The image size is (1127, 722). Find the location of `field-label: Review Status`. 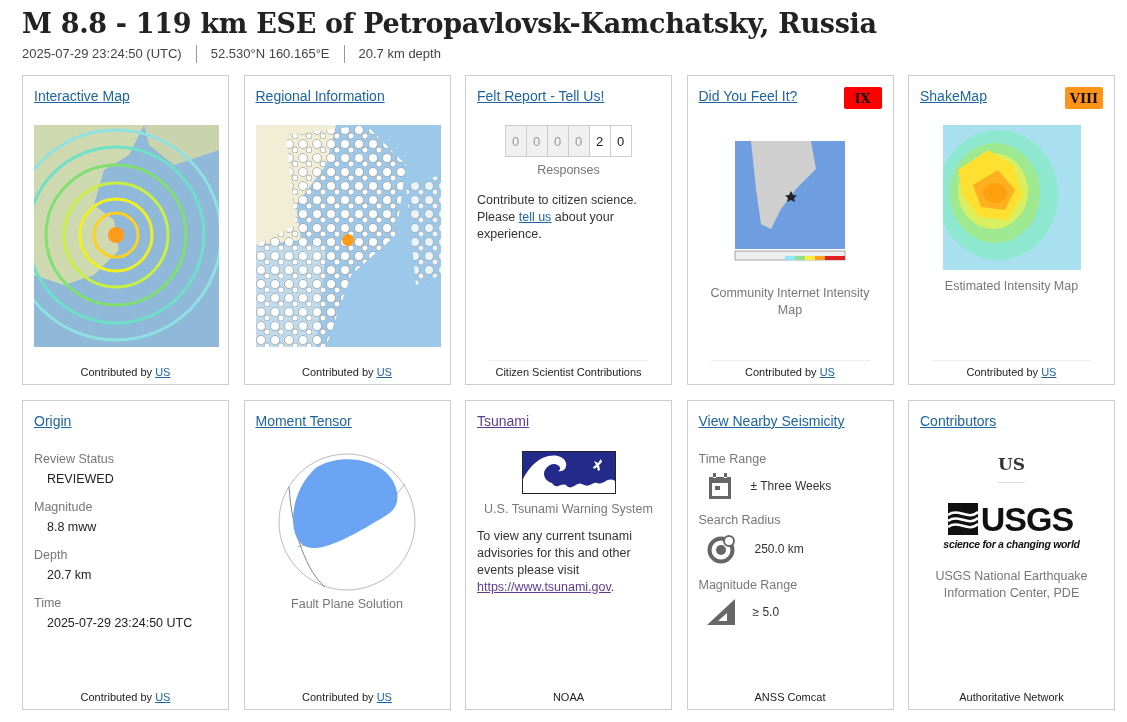

field-label: Review Status is located at coordinates (74, 459).